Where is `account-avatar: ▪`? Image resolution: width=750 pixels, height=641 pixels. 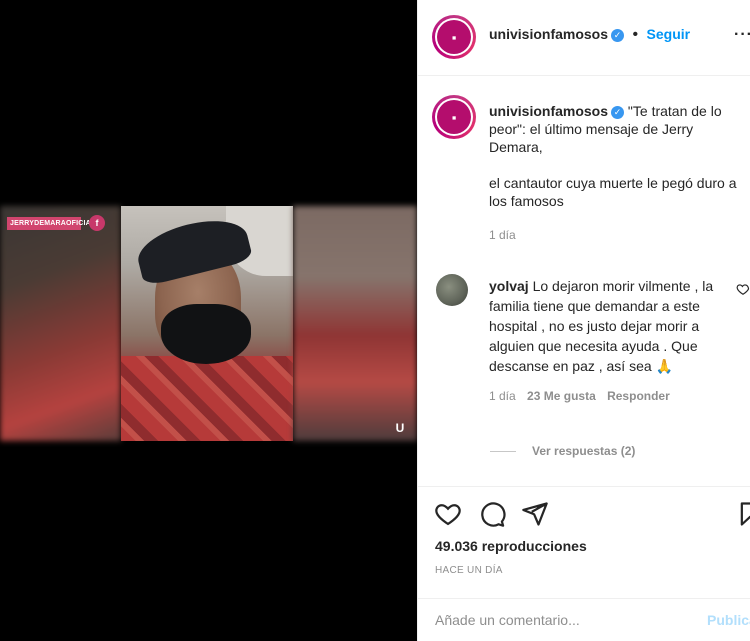 account-avatar: ▪ is located at coordinates (454, 37).